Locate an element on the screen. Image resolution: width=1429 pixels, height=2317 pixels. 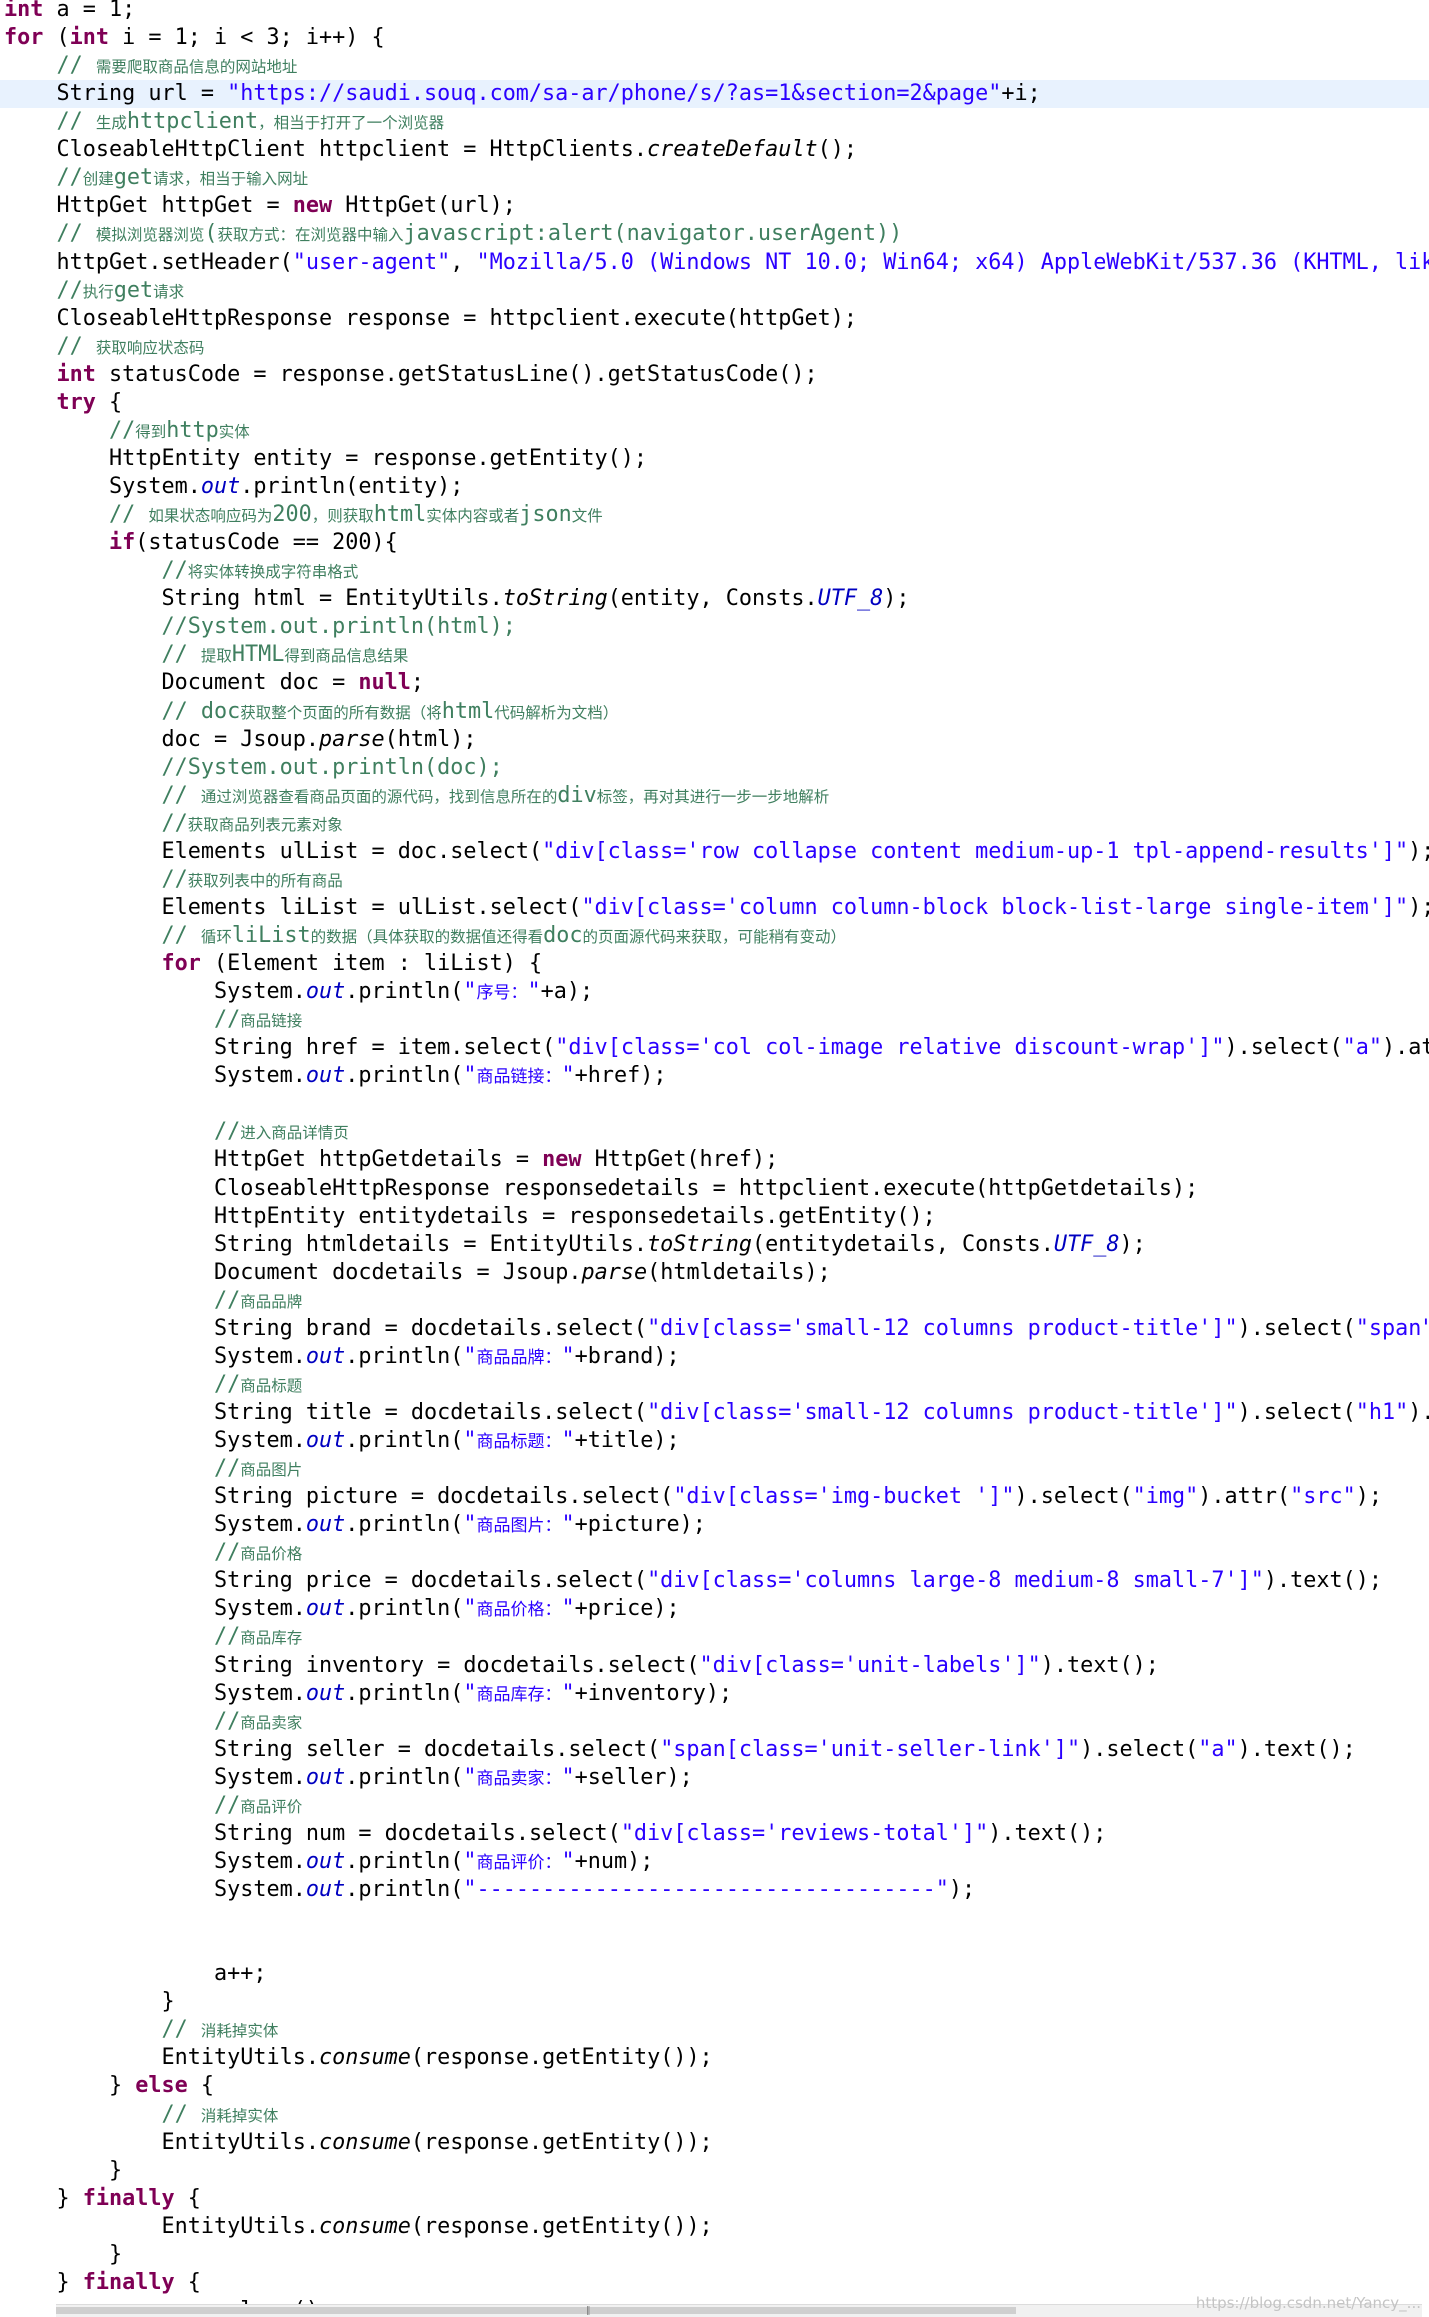
code-token: { is located at coordinates (109, 402).